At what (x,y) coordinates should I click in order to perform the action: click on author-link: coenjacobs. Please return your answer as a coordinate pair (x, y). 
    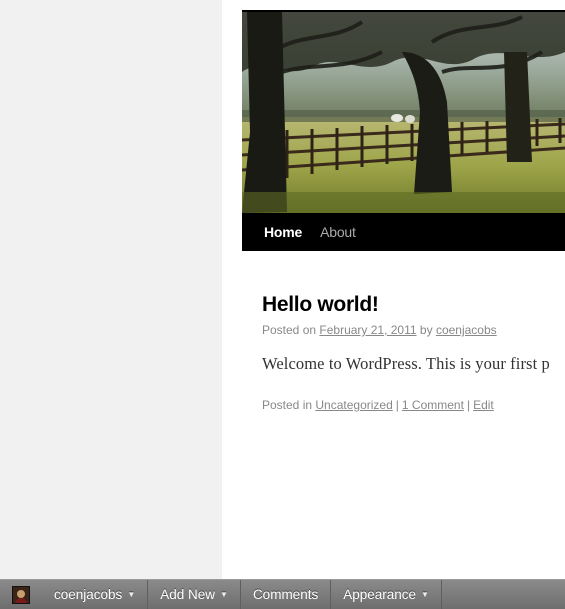
    Looking at the image, I should click on (466, 330).